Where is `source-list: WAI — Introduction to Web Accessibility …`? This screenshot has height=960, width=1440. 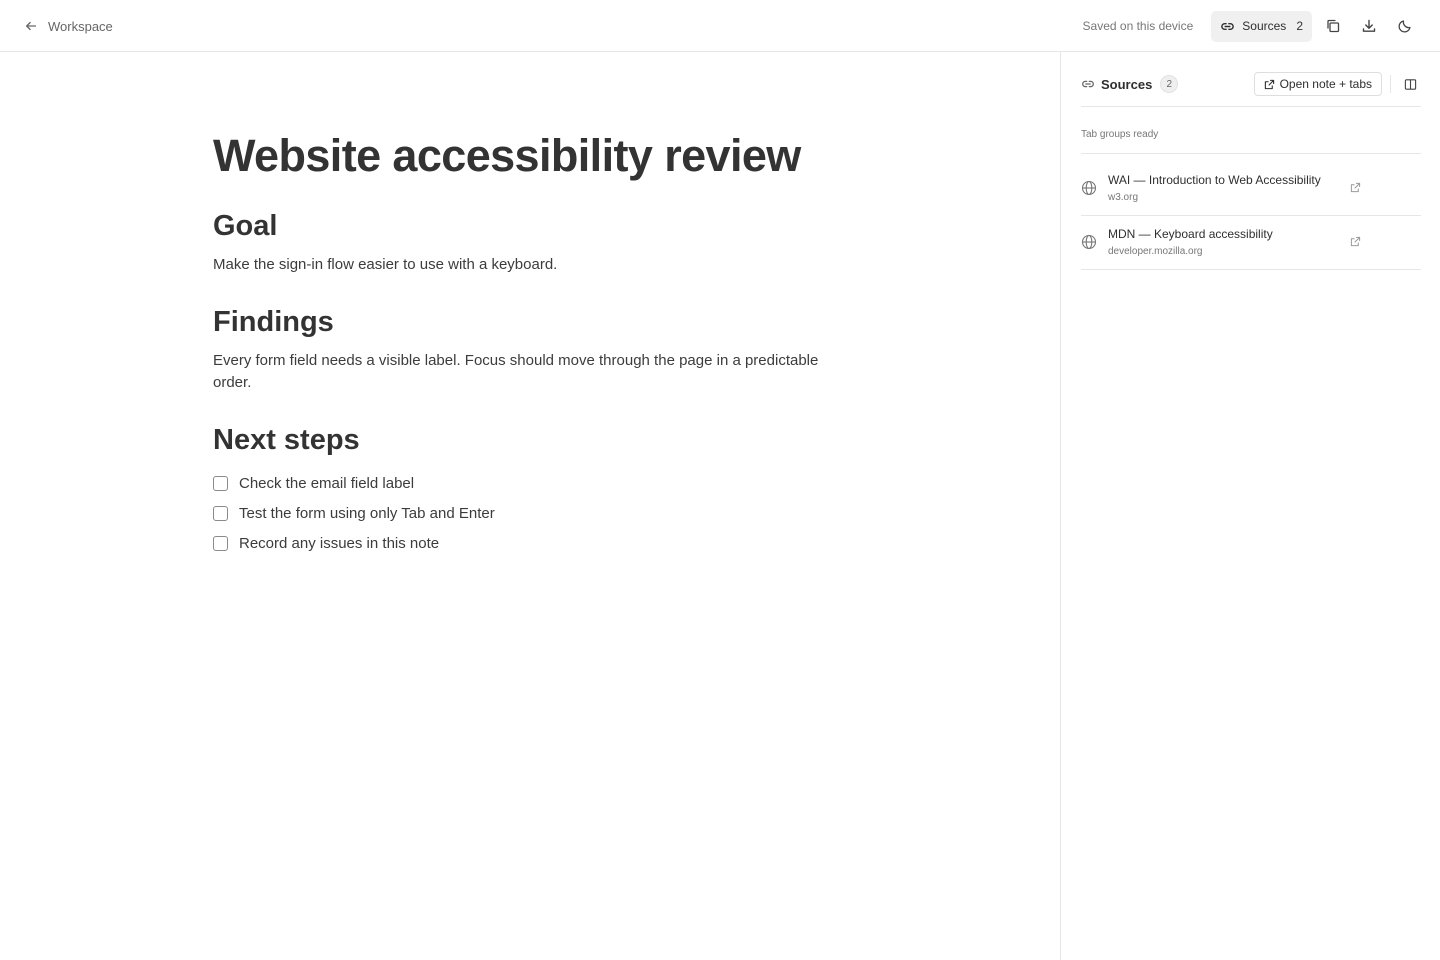 source-list: WAI — Introduction to Web Accessibility … is located at coordinates (1251, 216).